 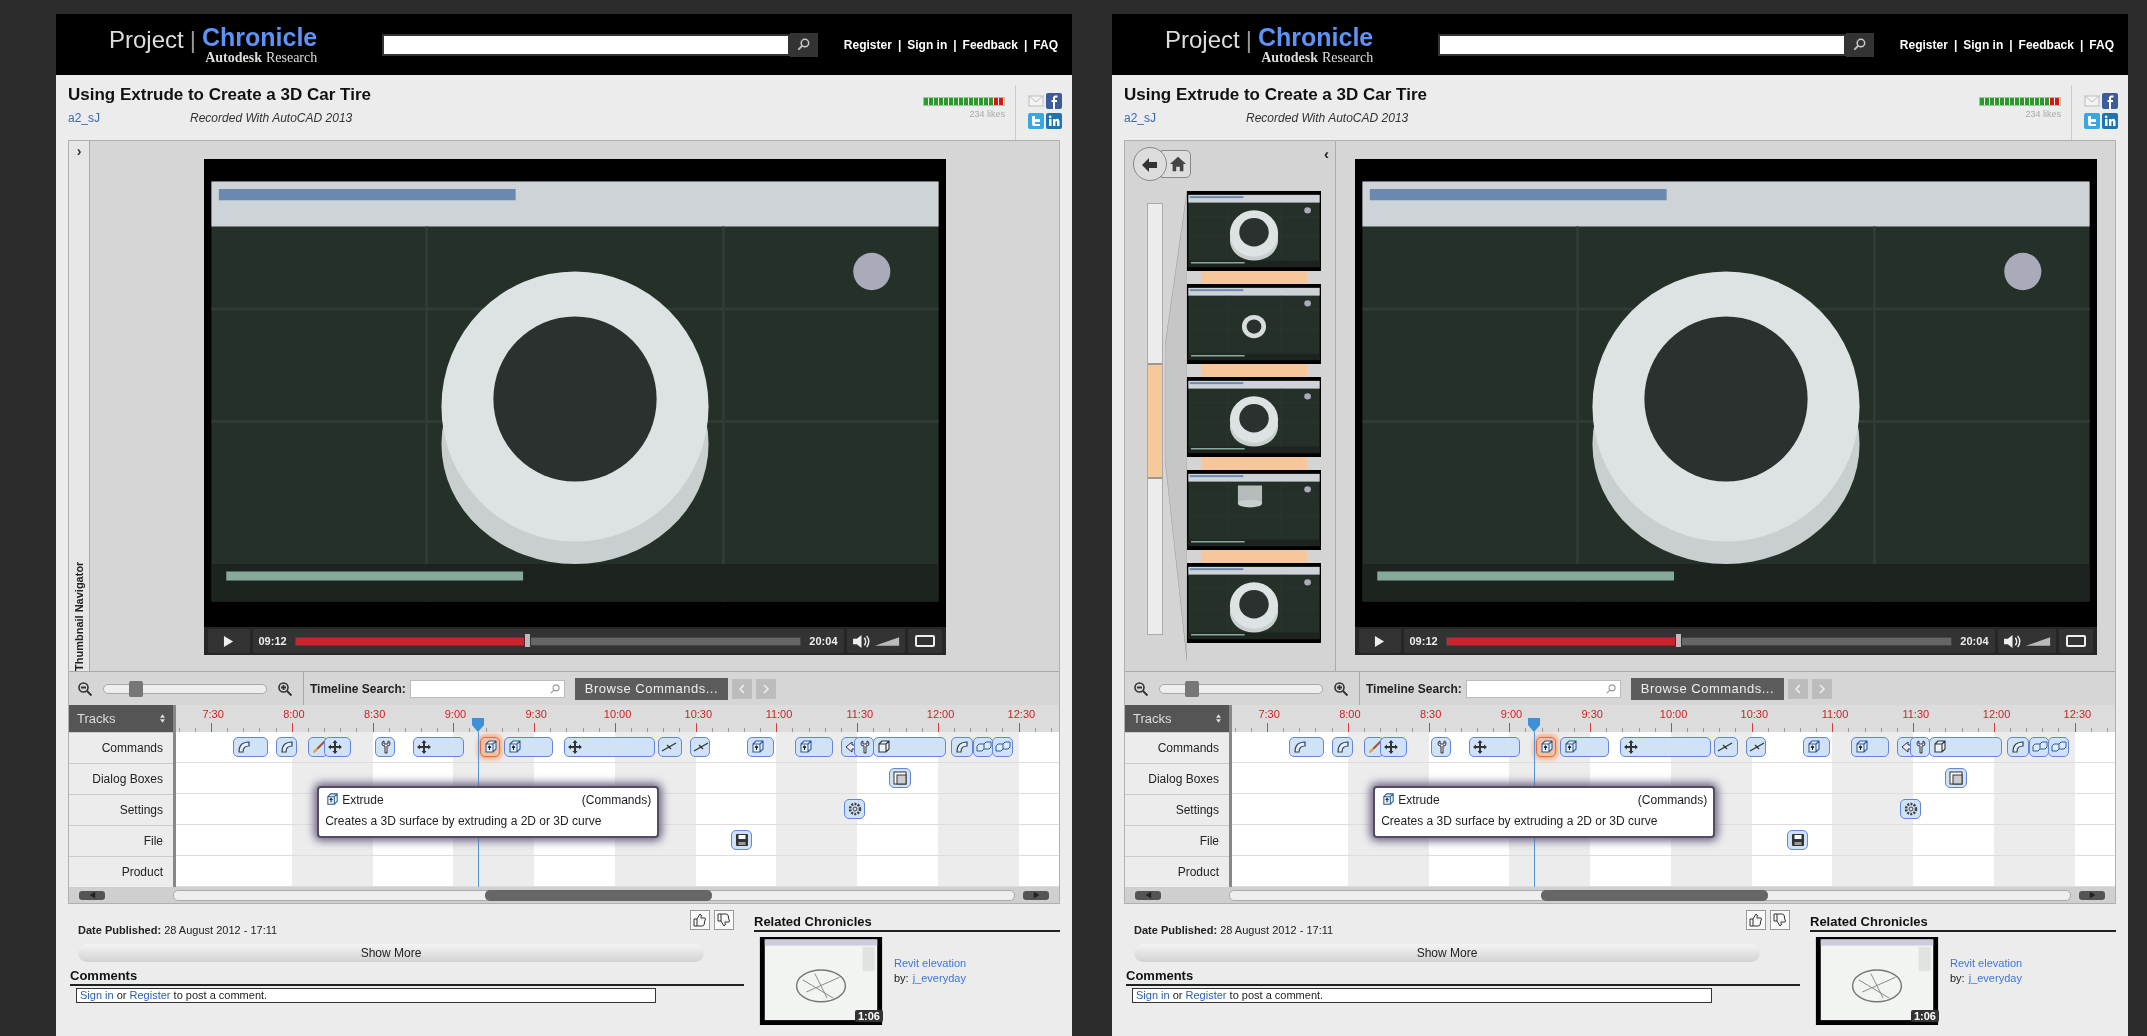 What do you see at coordinates (1155, 419) in the screenshot?
I see `thumbnail-scrollbar` at bounding box center [1155, 419].